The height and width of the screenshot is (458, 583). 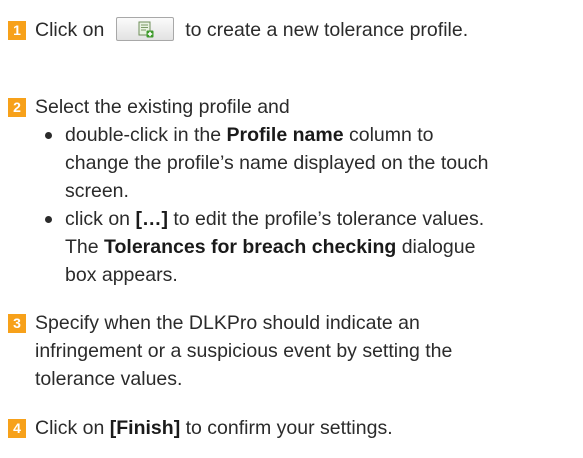 I want to click on bullet-text: box appears., so click(x=121, y=275).